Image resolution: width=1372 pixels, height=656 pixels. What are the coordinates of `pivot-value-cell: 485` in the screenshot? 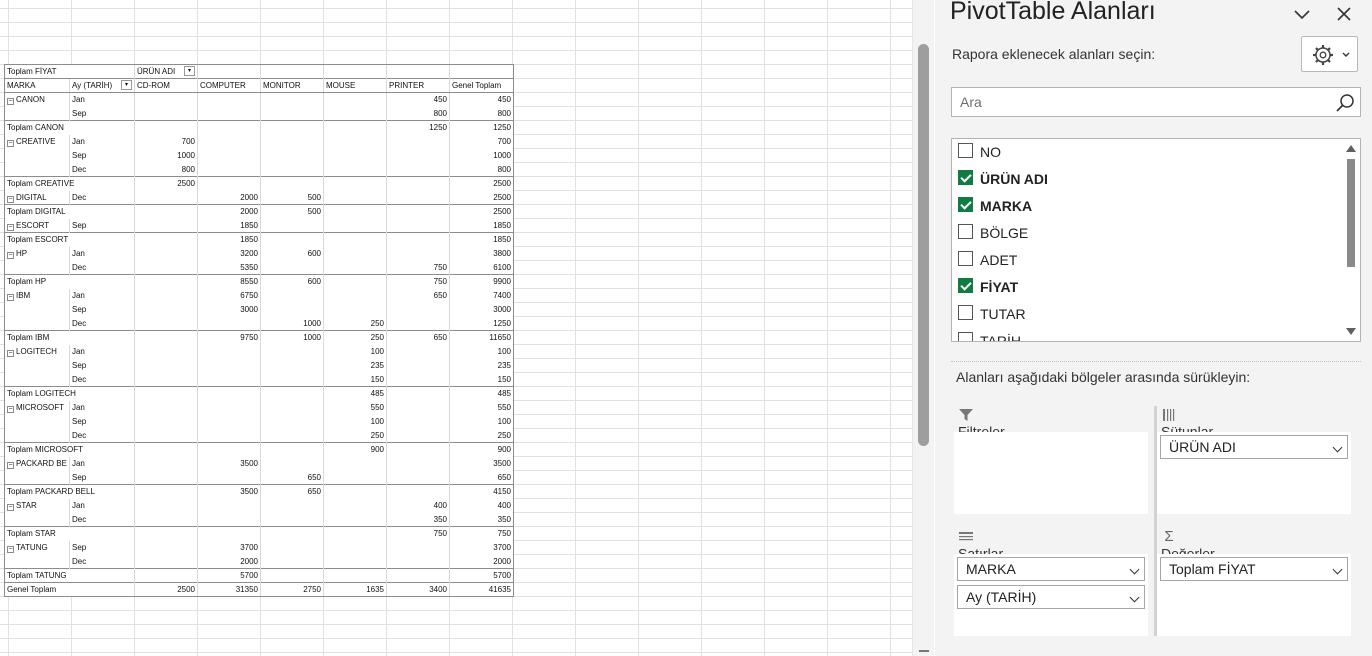 It's located at (354, 393).